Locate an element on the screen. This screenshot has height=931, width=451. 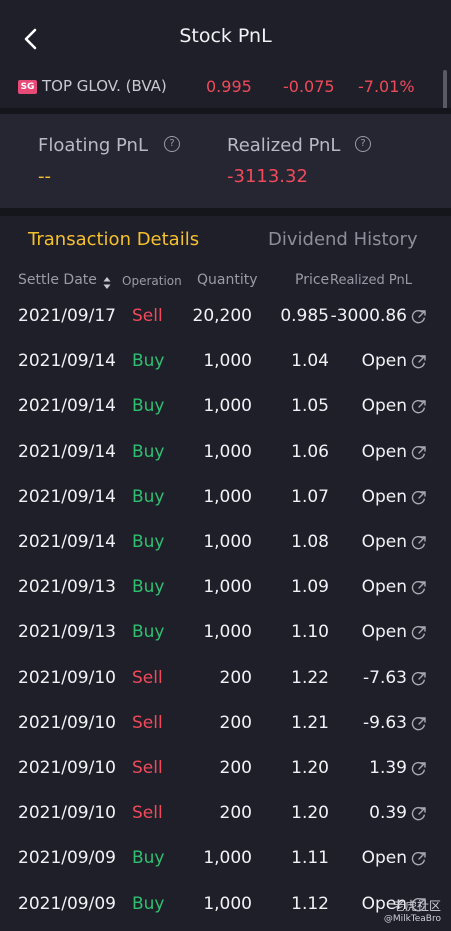
column-quantity: Quantity is located at coordinates (227, 280).